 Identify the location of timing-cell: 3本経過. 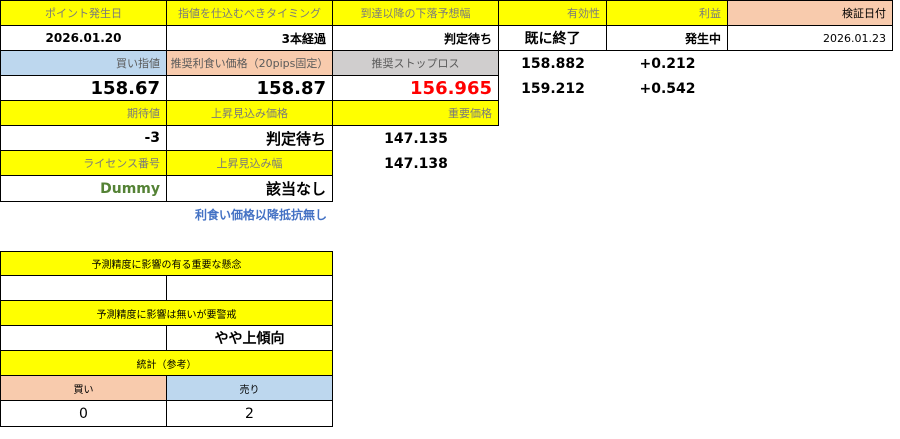
(250, 38).